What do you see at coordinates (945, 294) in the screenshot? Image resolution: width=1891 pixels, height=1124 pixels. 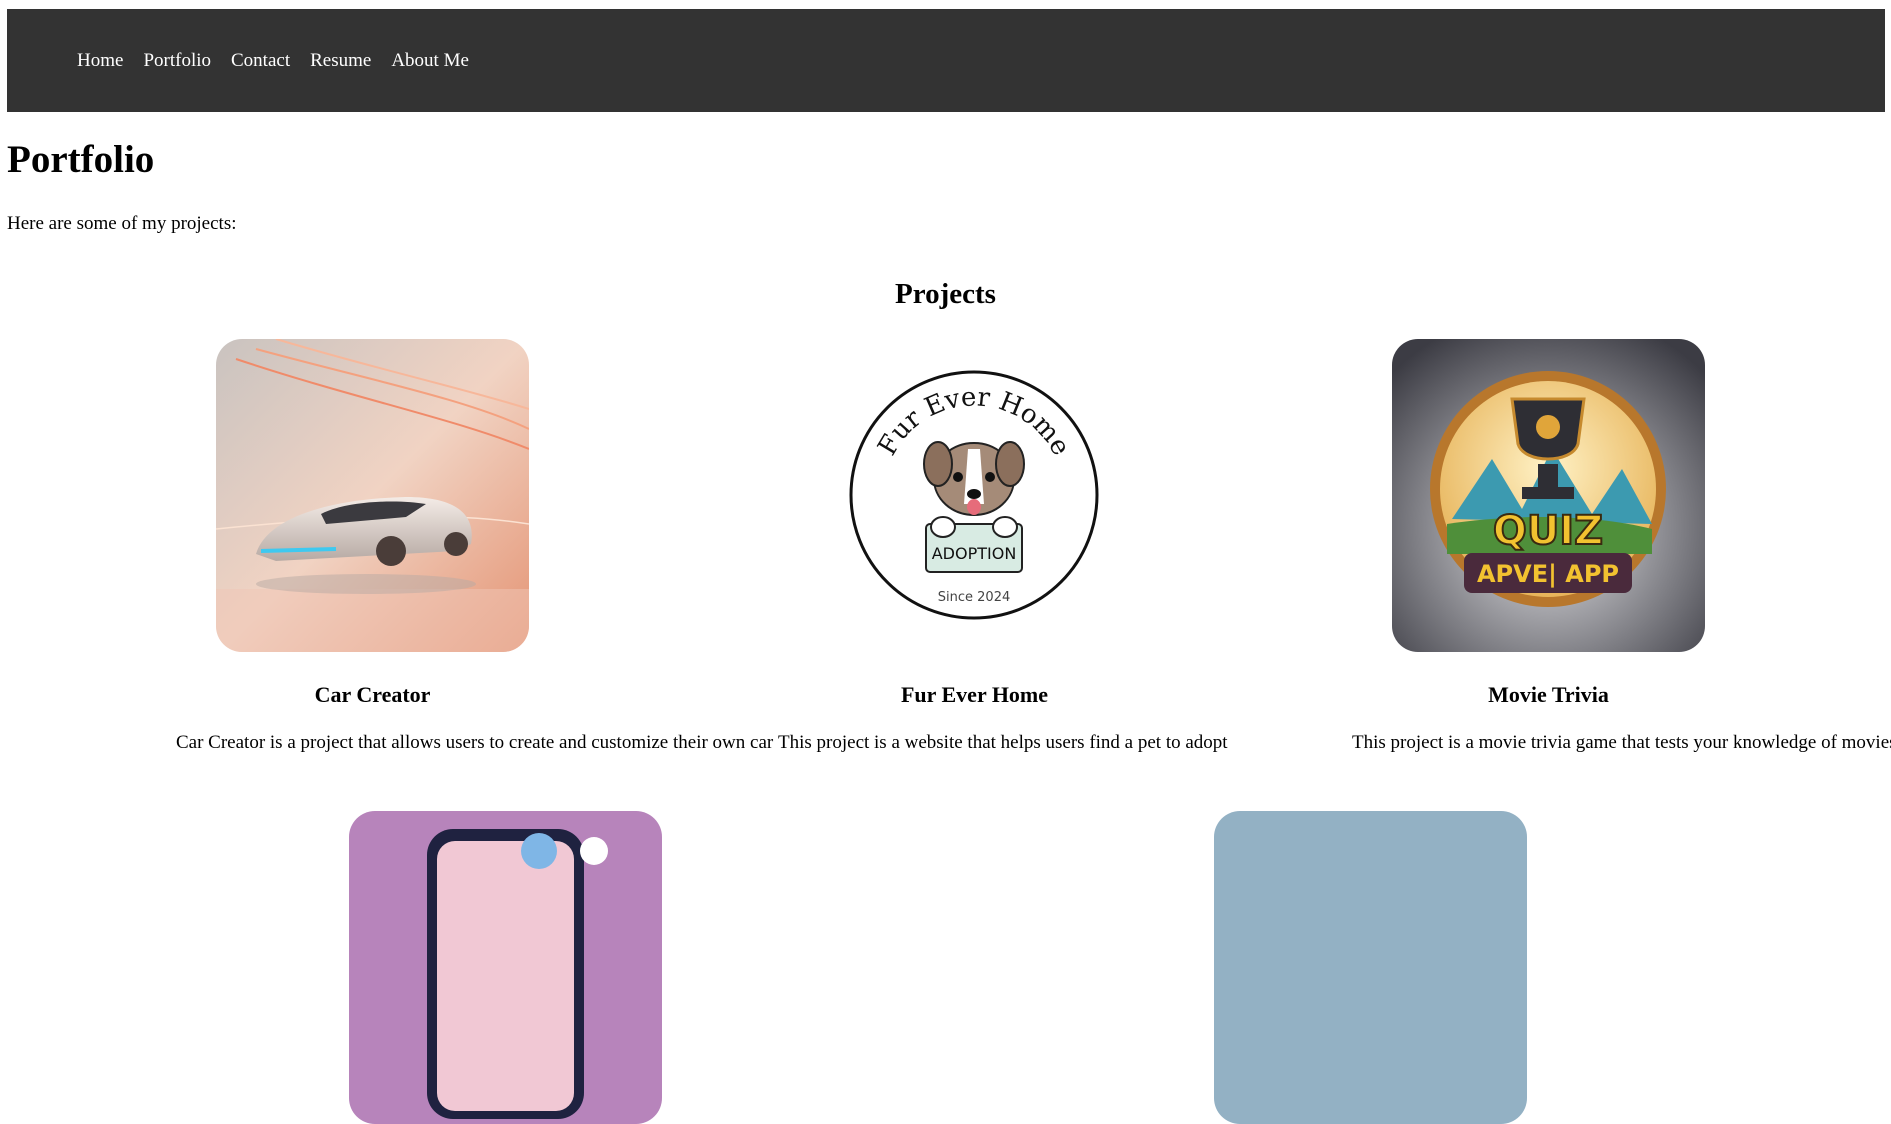 I see `projects-heading: Projects` at bounding box center [945, 294].